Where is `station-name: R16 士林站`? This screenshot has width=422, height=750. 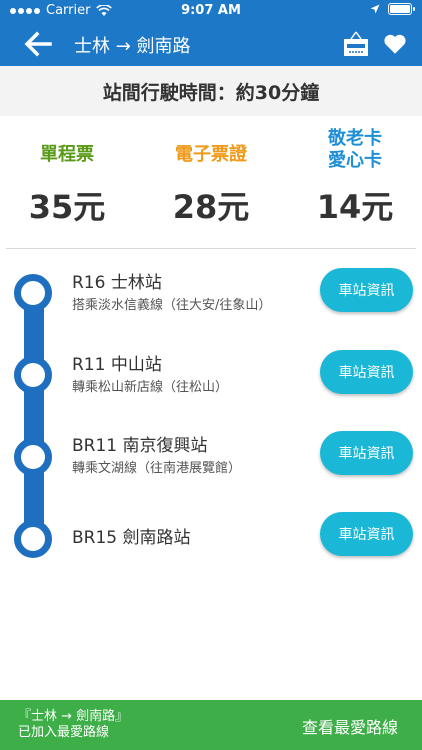
station-name: R16 士林站 is located at coordinates (117, 283).